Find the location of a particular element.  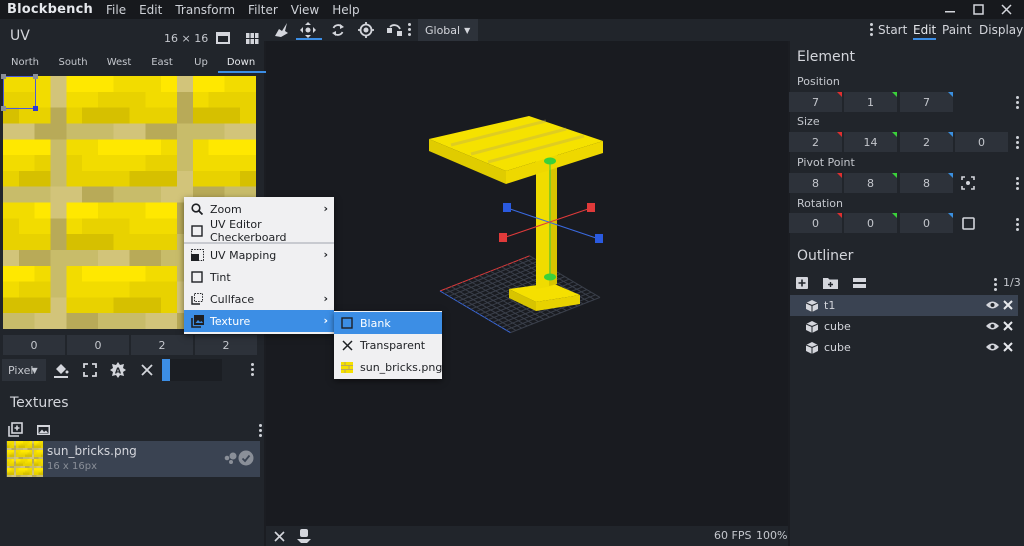

uv-slider-handle is located at coordinates (166, 370).